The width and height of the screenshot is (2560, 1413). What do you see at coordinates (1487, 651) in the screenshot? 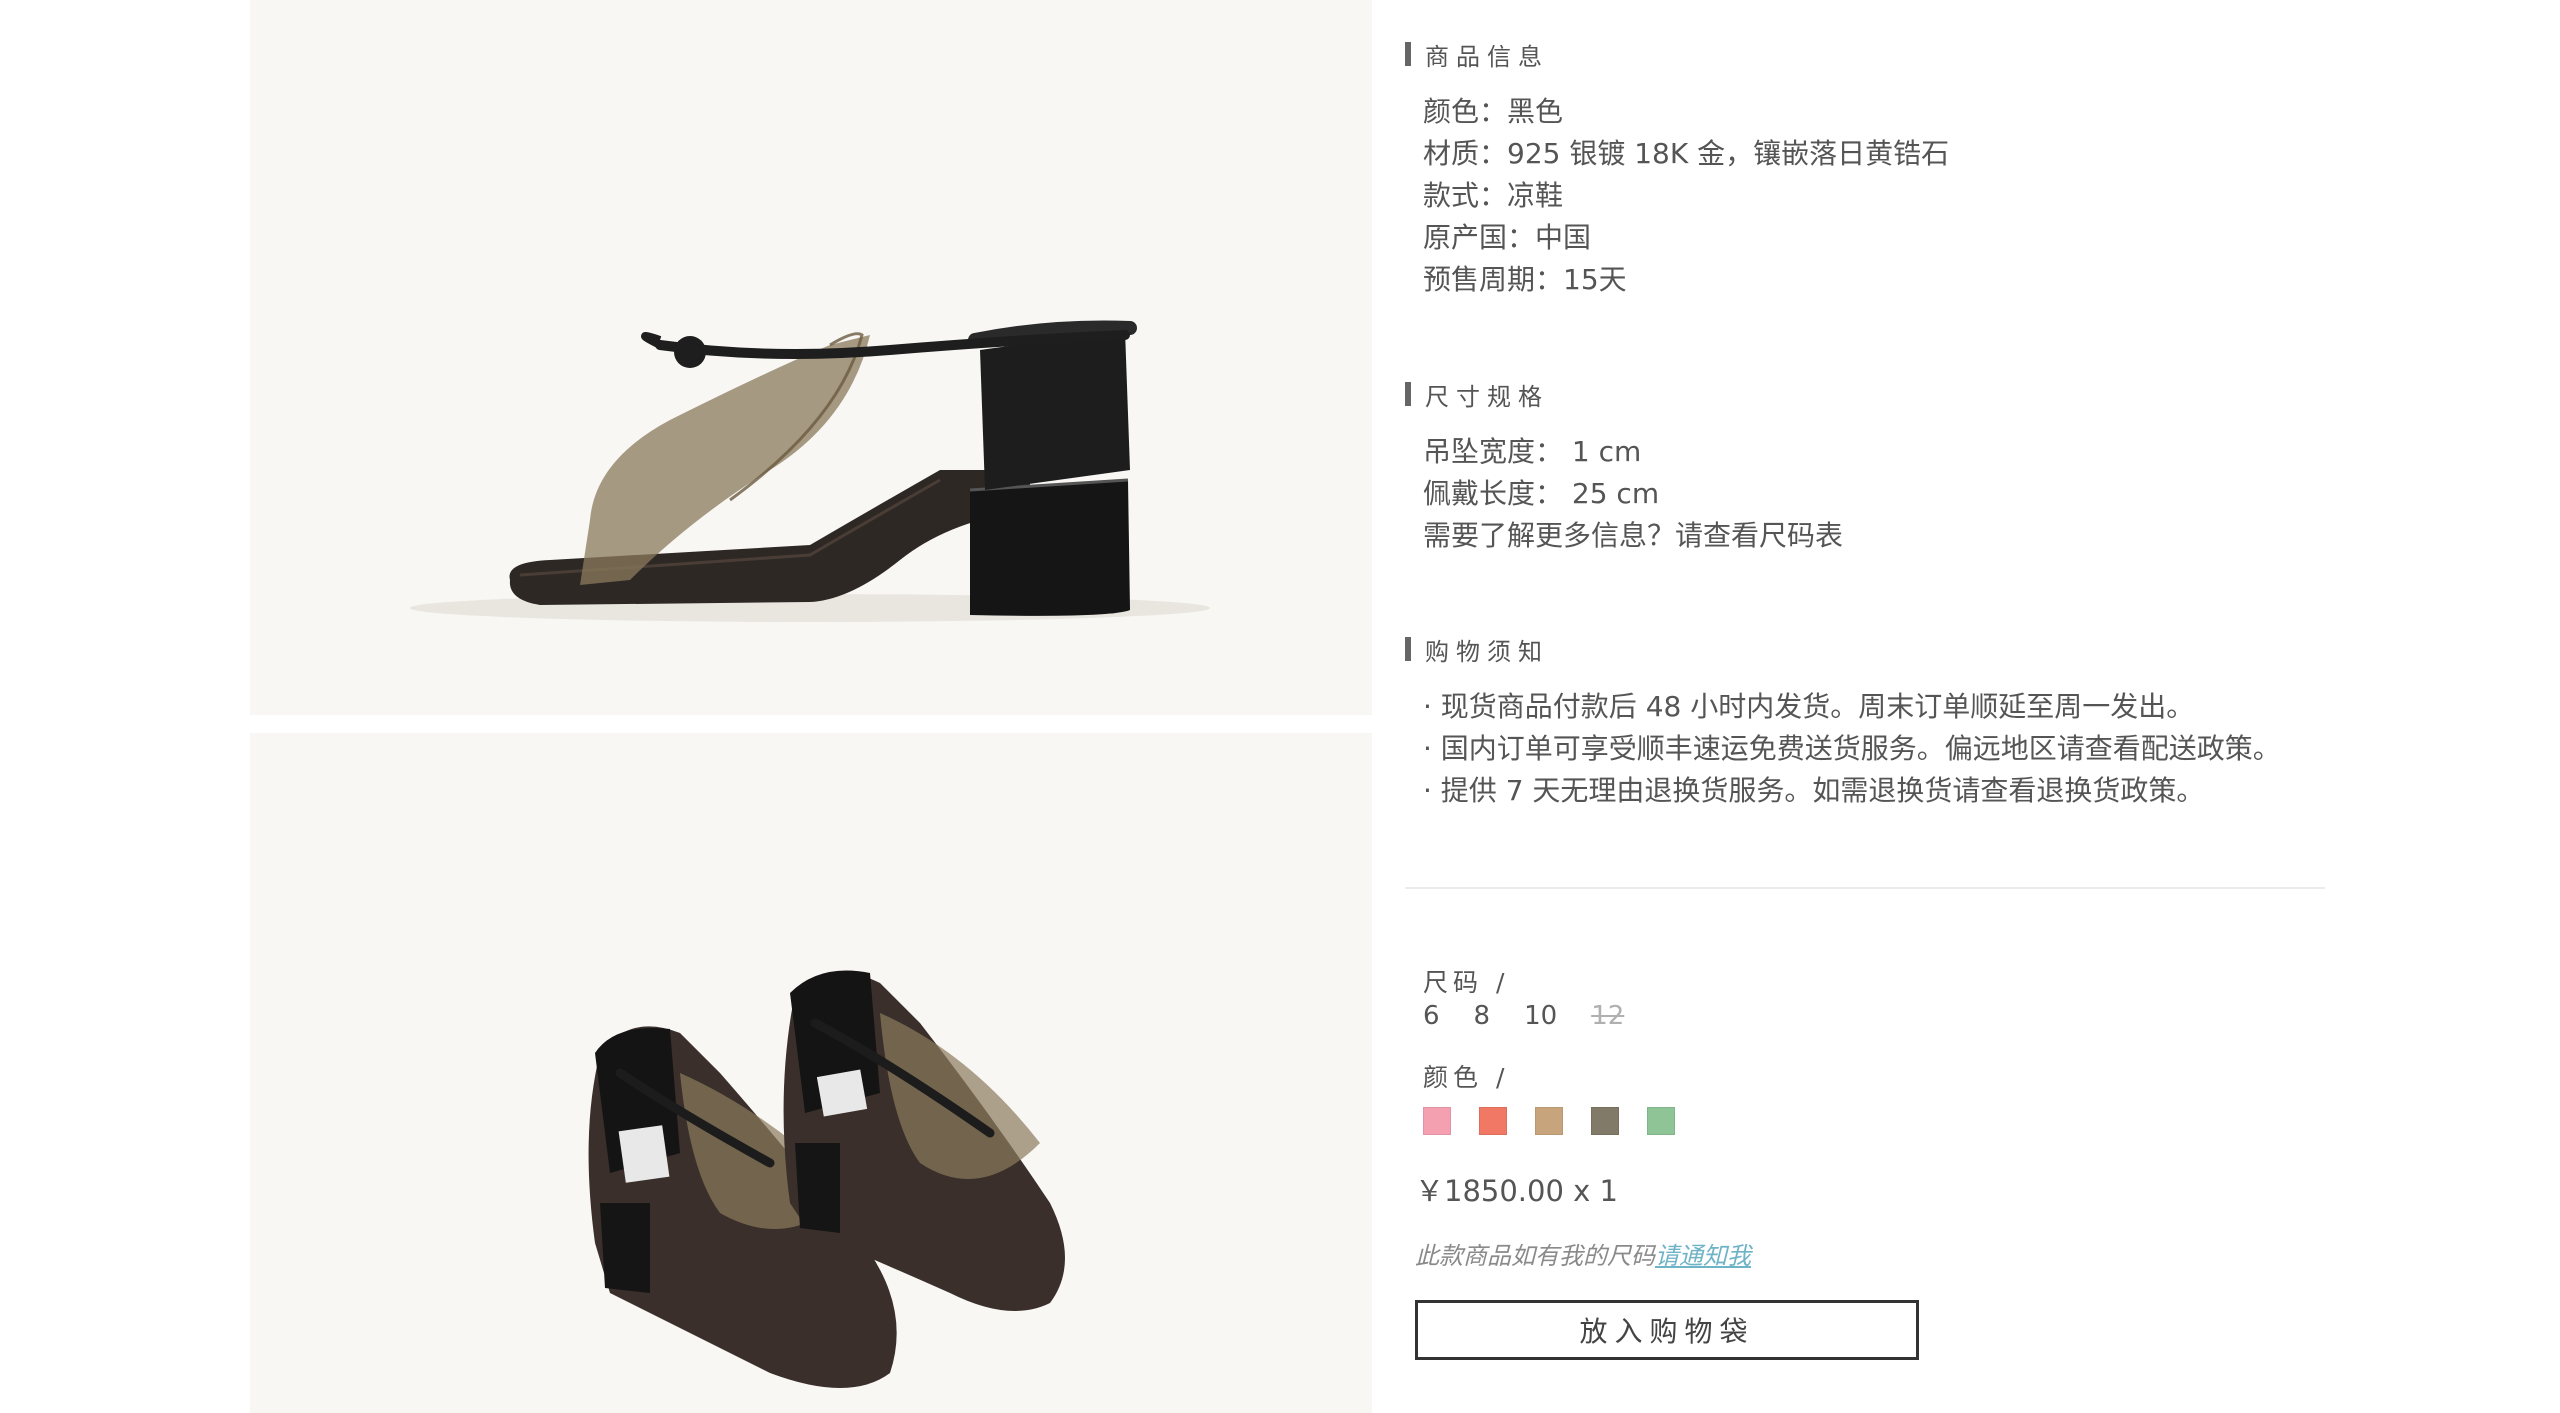
I see `shopping-notes-title: 购物须知` at bounding box center [1487, 651].